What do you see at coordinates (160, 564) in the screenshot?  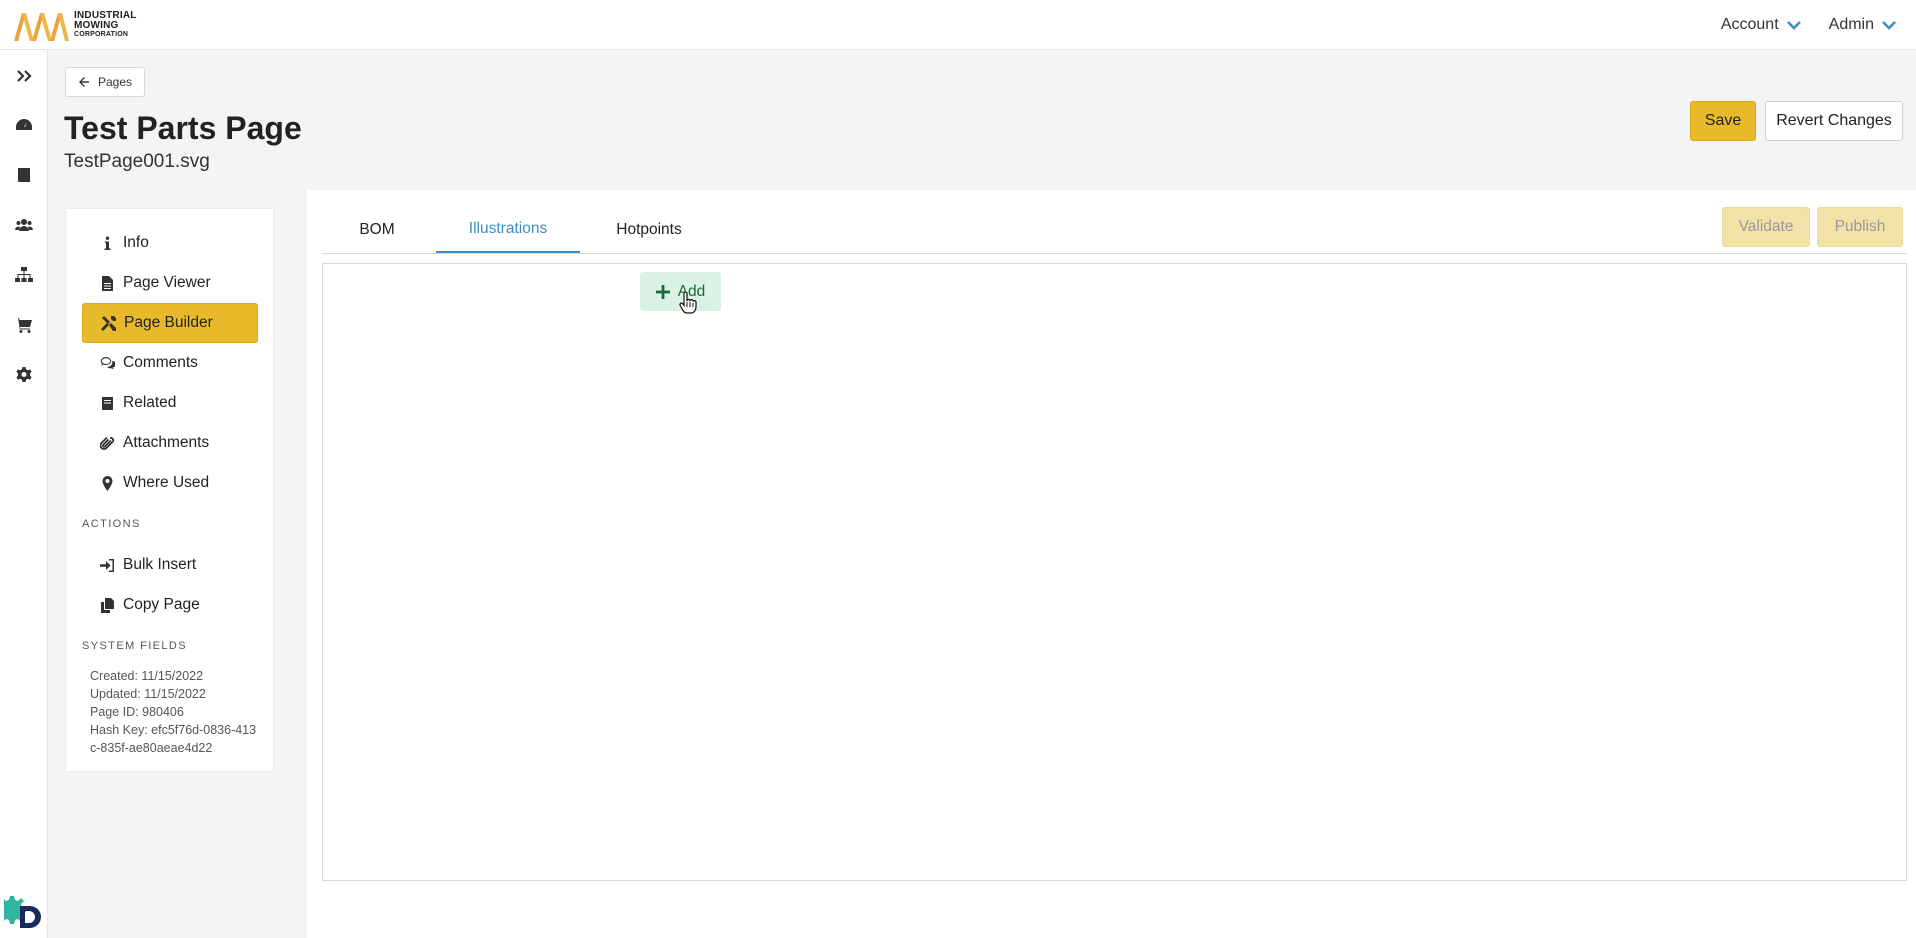 I see `action-label: Bulk Insert` at bounding box center [160, 564].